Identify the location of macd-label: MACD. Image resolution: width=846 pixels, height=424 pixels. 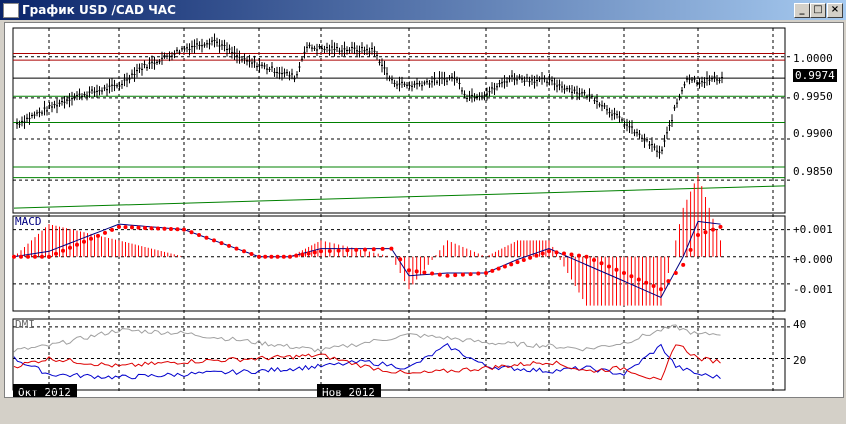
(28, 221).